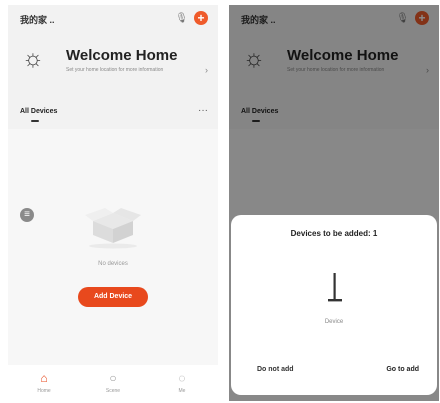  What do you see at coordinates (113, 378) in the screenshot?
I see `scene-icon: ○` at bounding box center [113, 378].